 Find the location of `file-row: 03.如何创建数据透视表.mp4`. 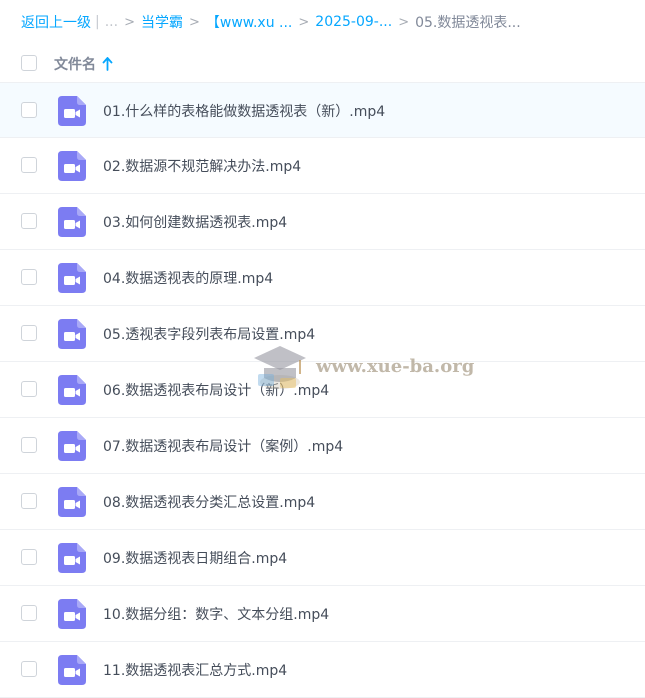

file-row: 03.如何创建数据透视表.mp4 is located at coordinates (322, 222).